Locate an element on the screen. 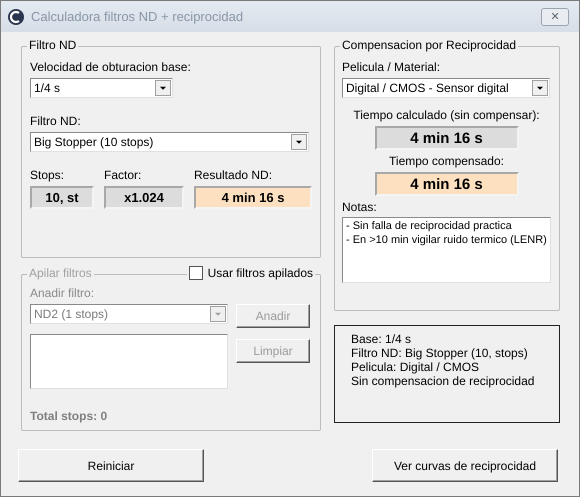 The height and width of the screenshot is (497, 580). app-logo-icon is located at coordinates (16, 17).